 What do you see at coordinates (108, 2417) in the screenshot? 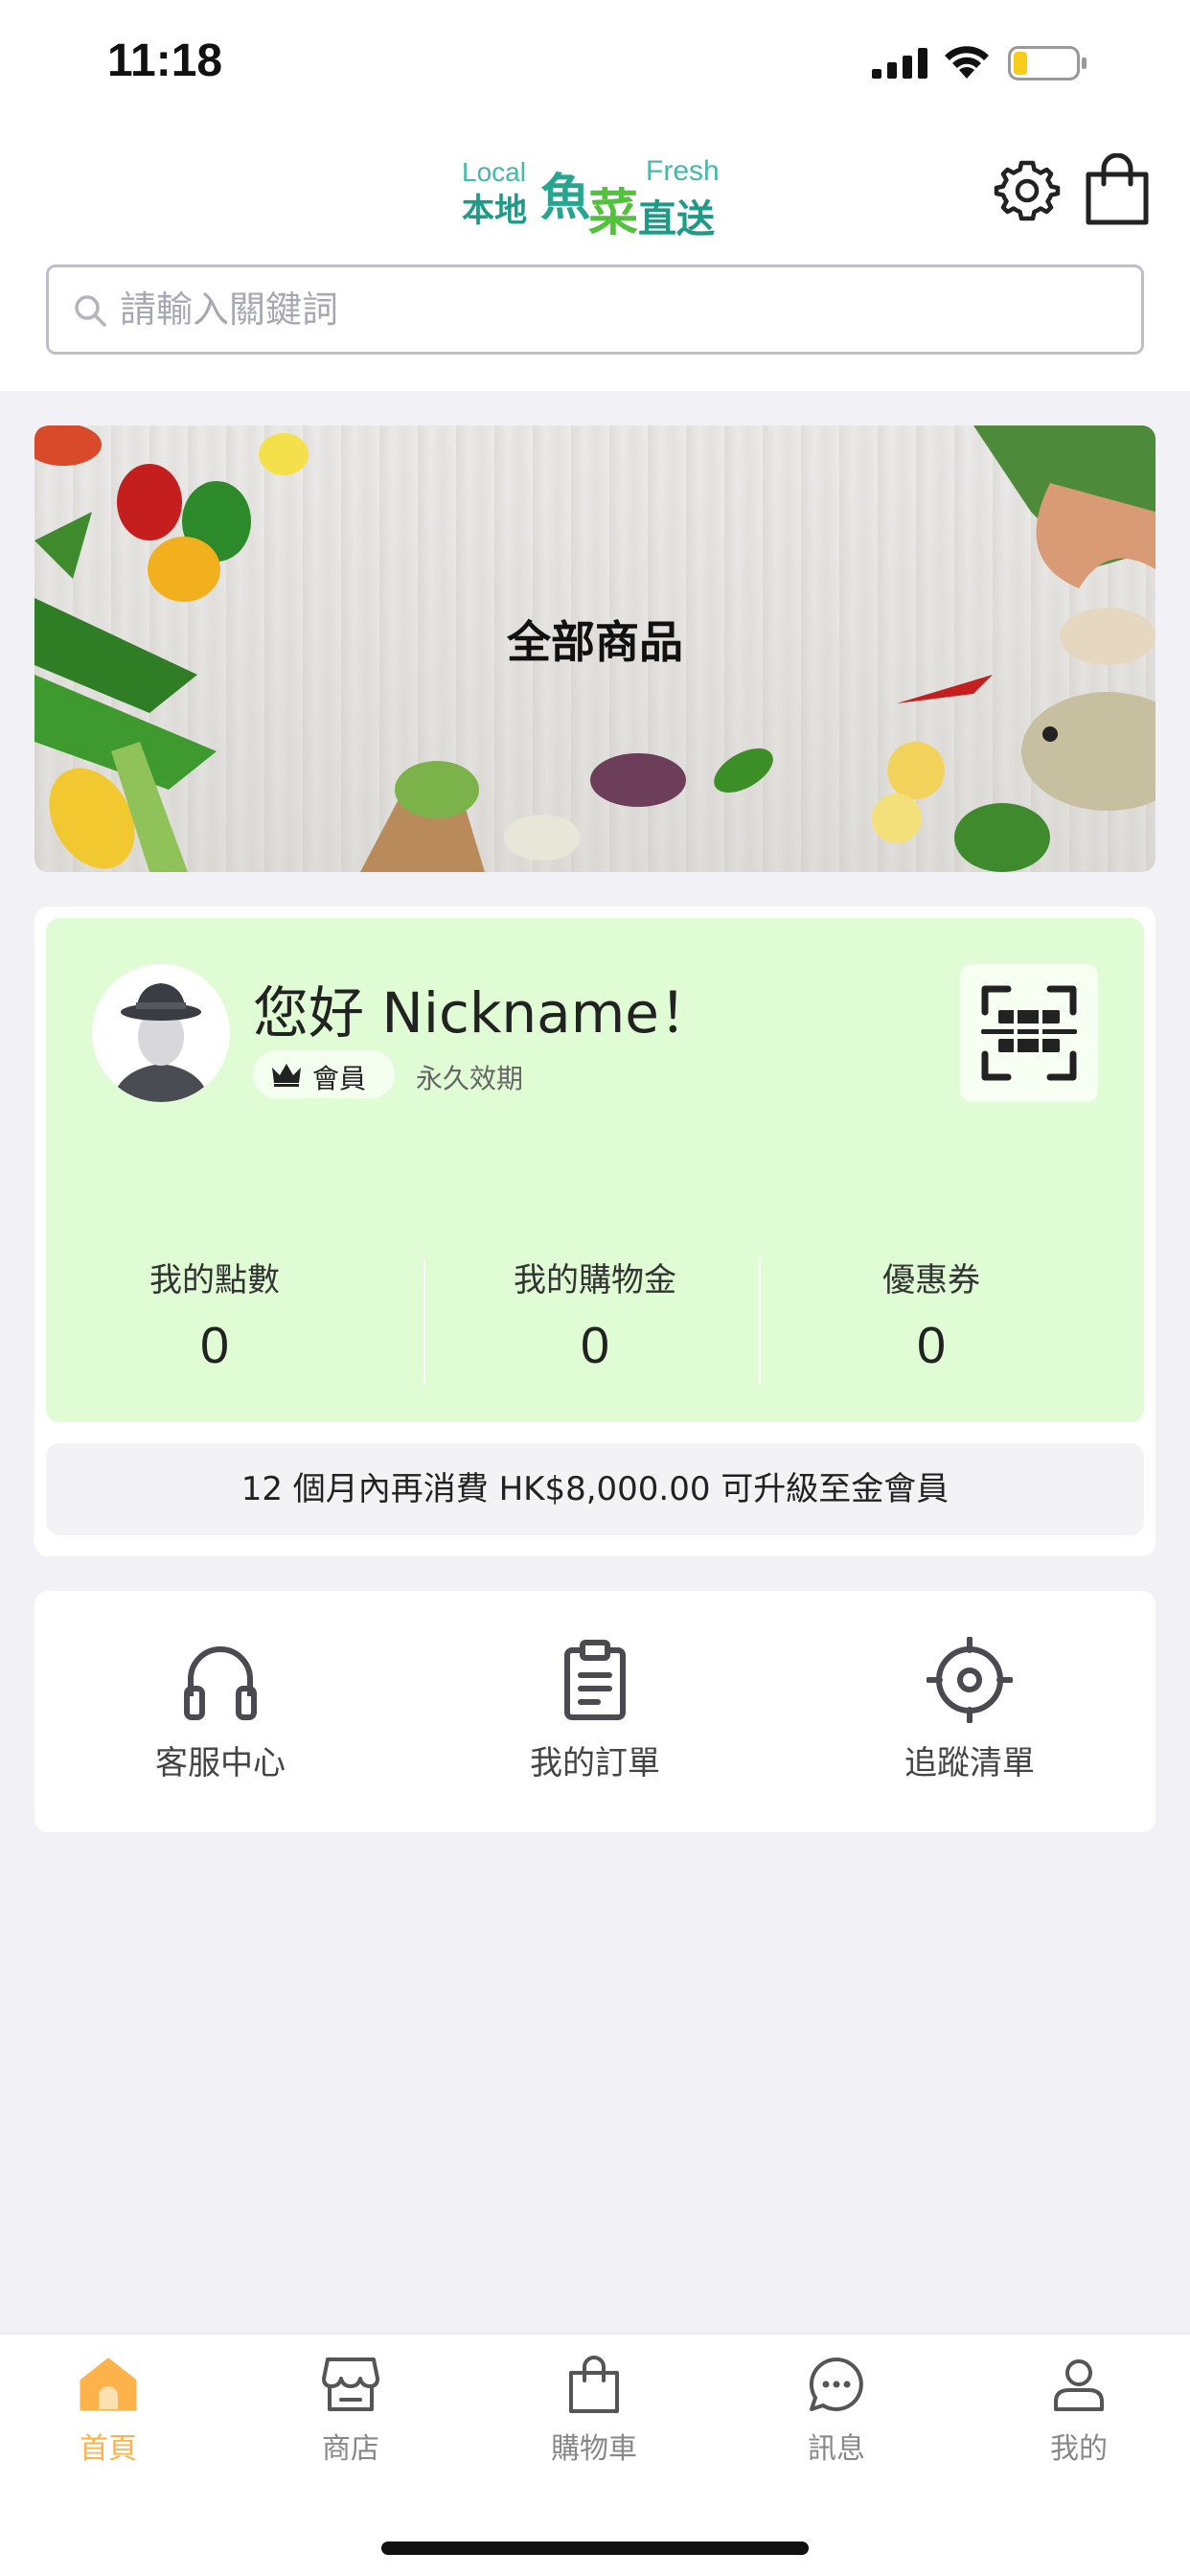
I see `tab-home: 首頁` at bounding box center [108, 2417].